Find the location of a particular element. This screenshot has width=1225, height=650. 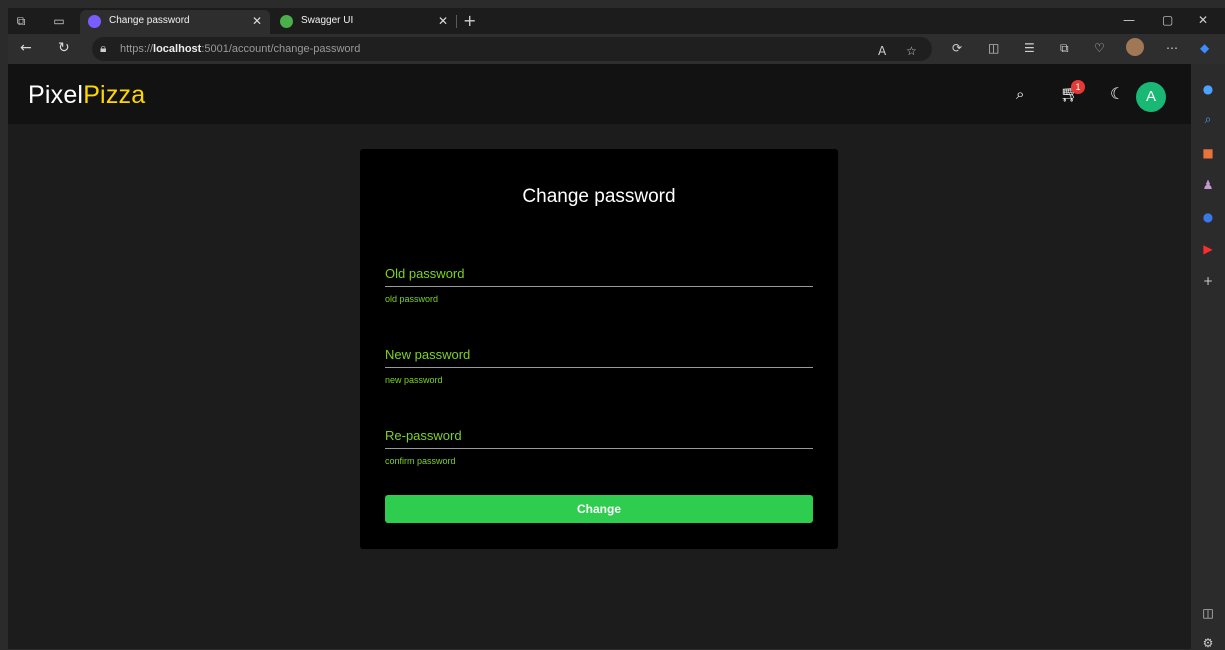

tab-change-password: Change password ✕ is located at coordinates (175, 22).